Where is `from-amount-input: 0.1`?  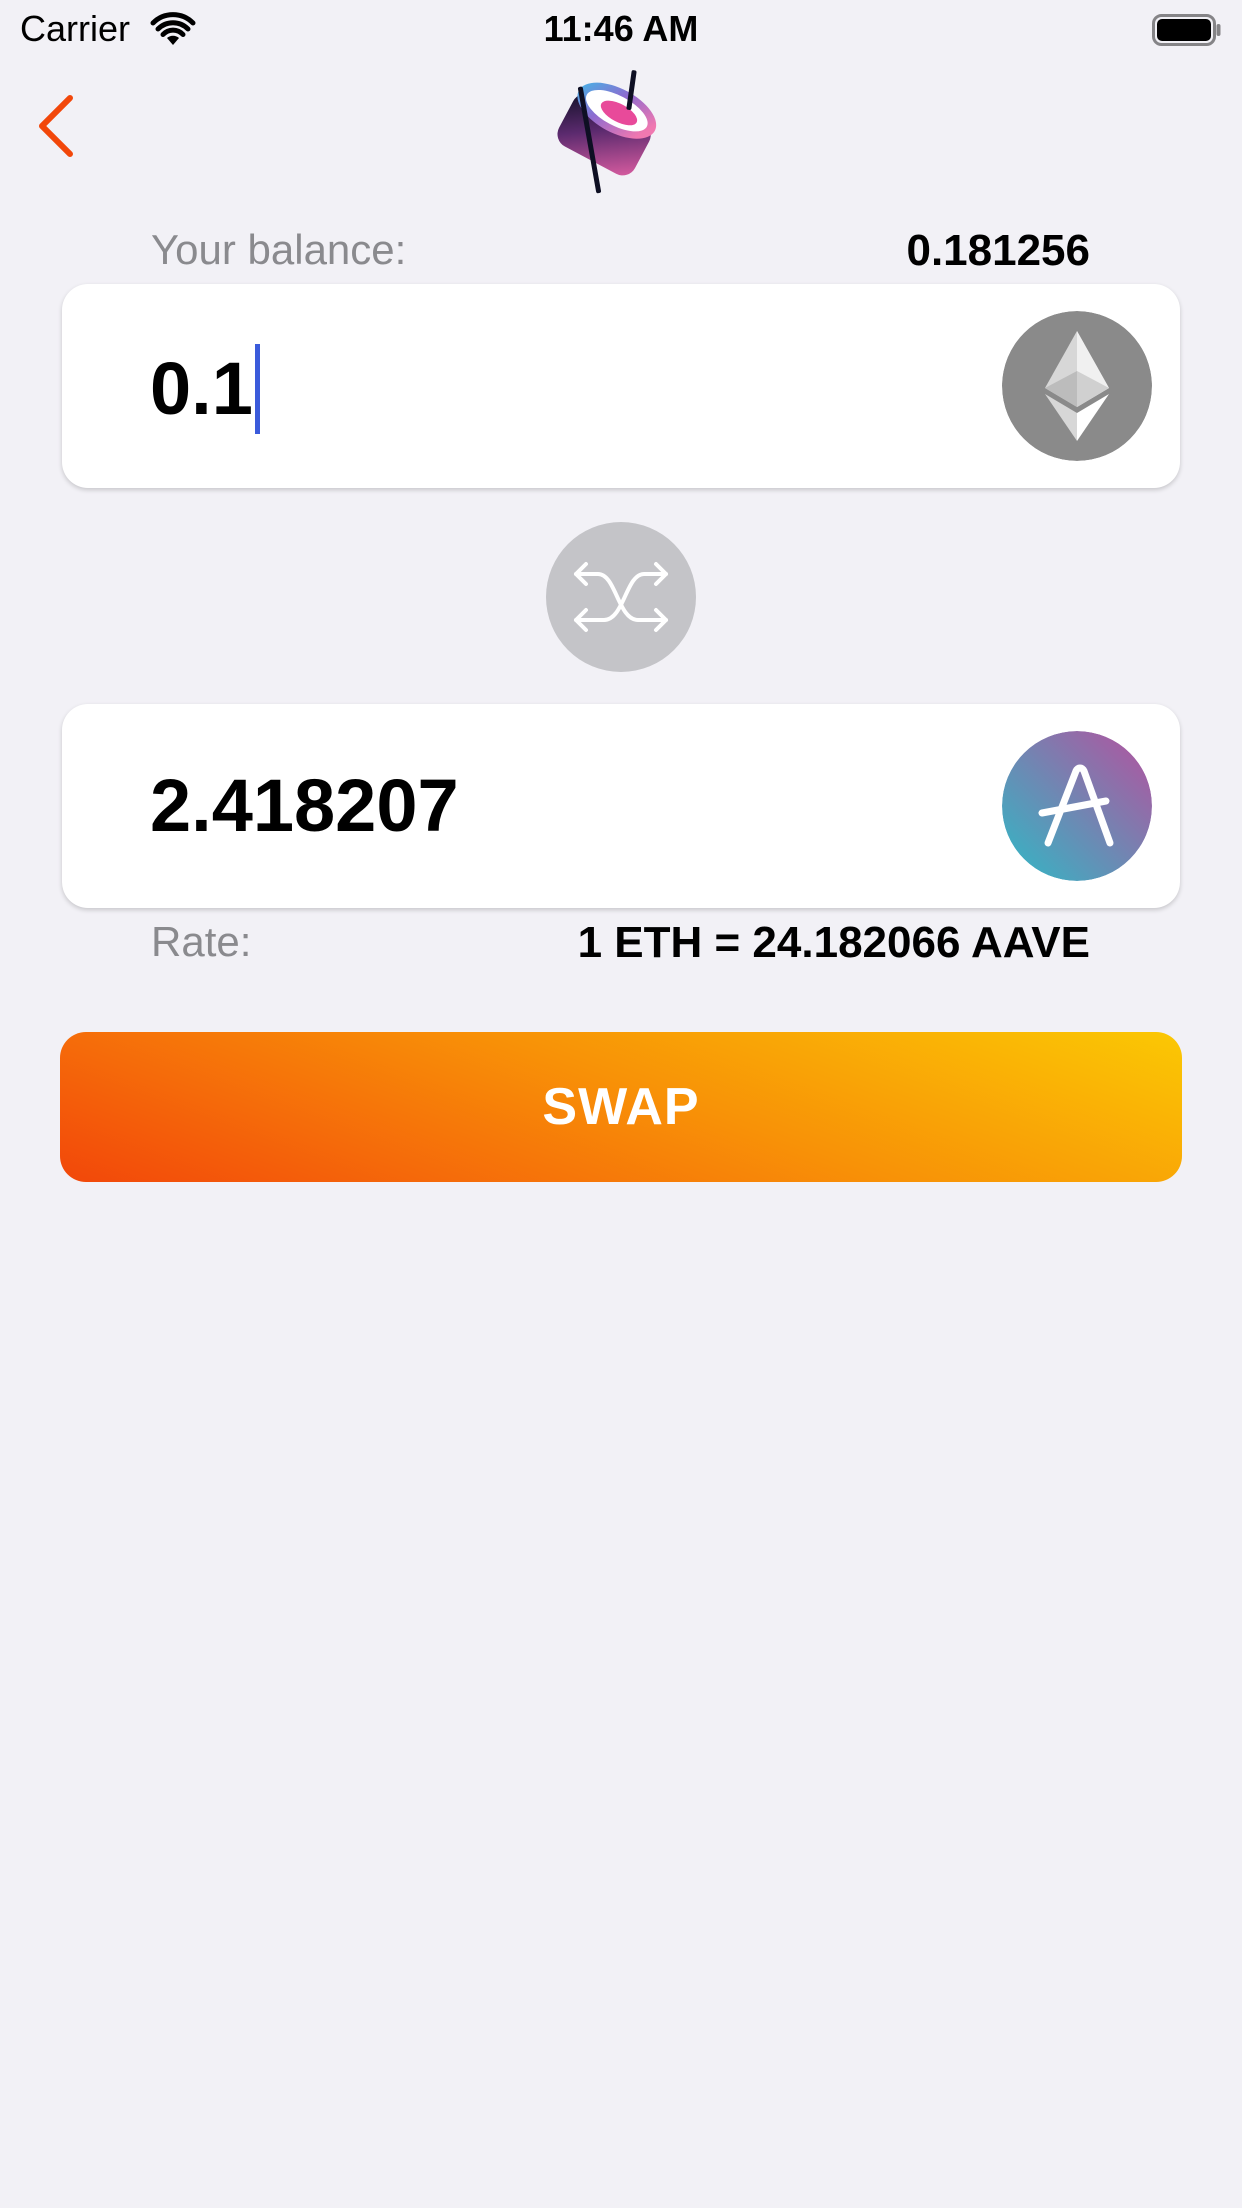
from-amount-input: 0.1 is located at coordinates (205, 389).